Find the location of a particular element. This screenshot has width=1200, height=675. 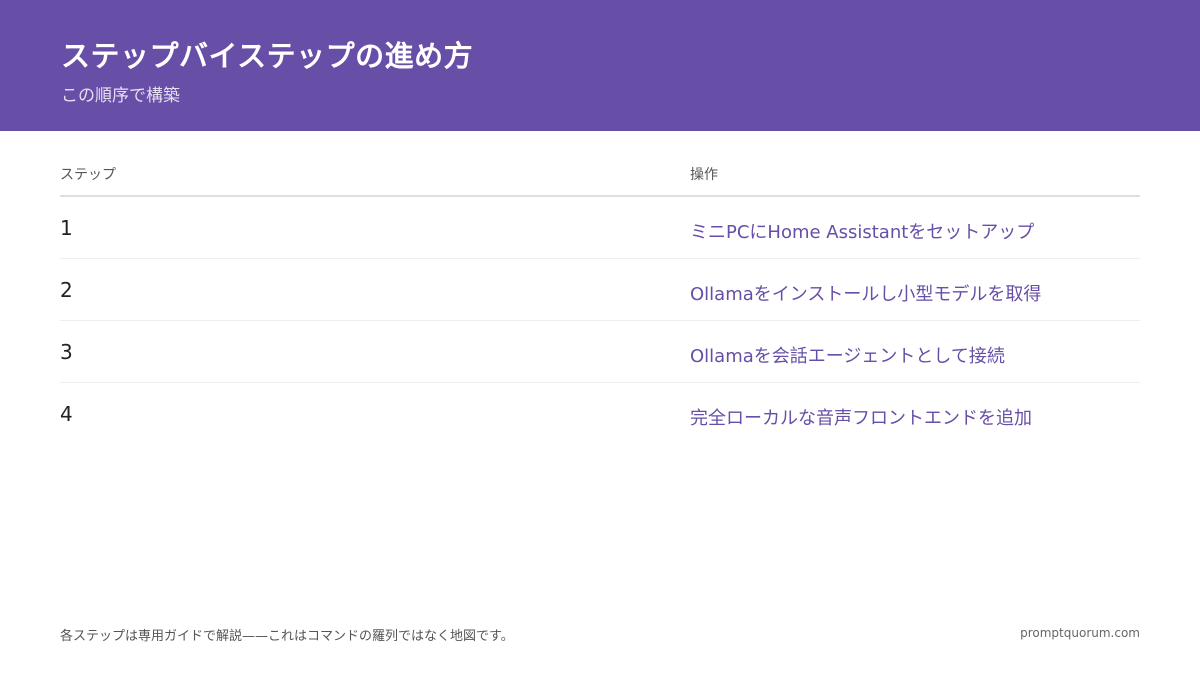

column-header-step: ステップ is located at coordinates (88, 175).